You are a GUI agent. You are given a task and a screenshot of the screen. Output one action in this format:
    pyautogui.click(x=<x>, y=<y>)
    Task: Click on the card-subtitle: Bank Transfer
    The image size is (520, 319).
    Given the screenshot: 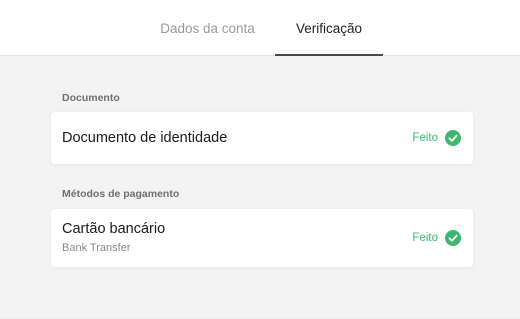 What is the action you would take?
    pyautogui.click(x=96, y=248)
    